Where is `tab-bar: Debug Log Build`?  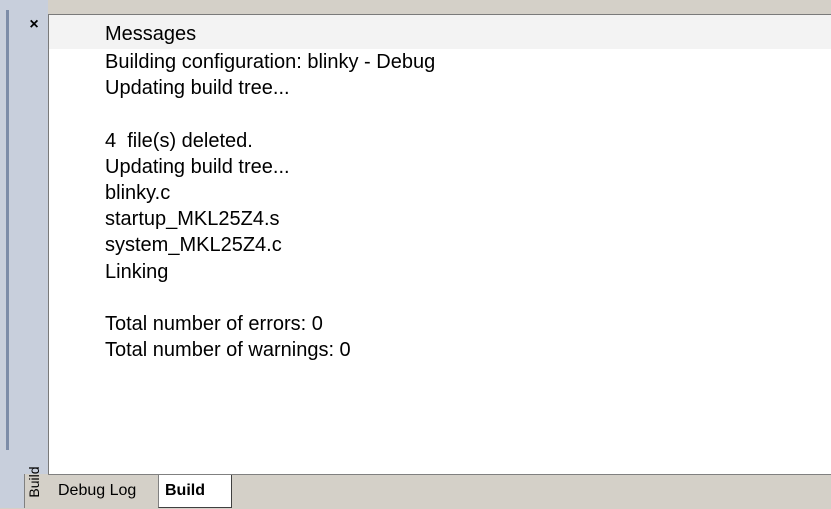 tab-bar: Debug Log Build is located at coordinates (439, 491).